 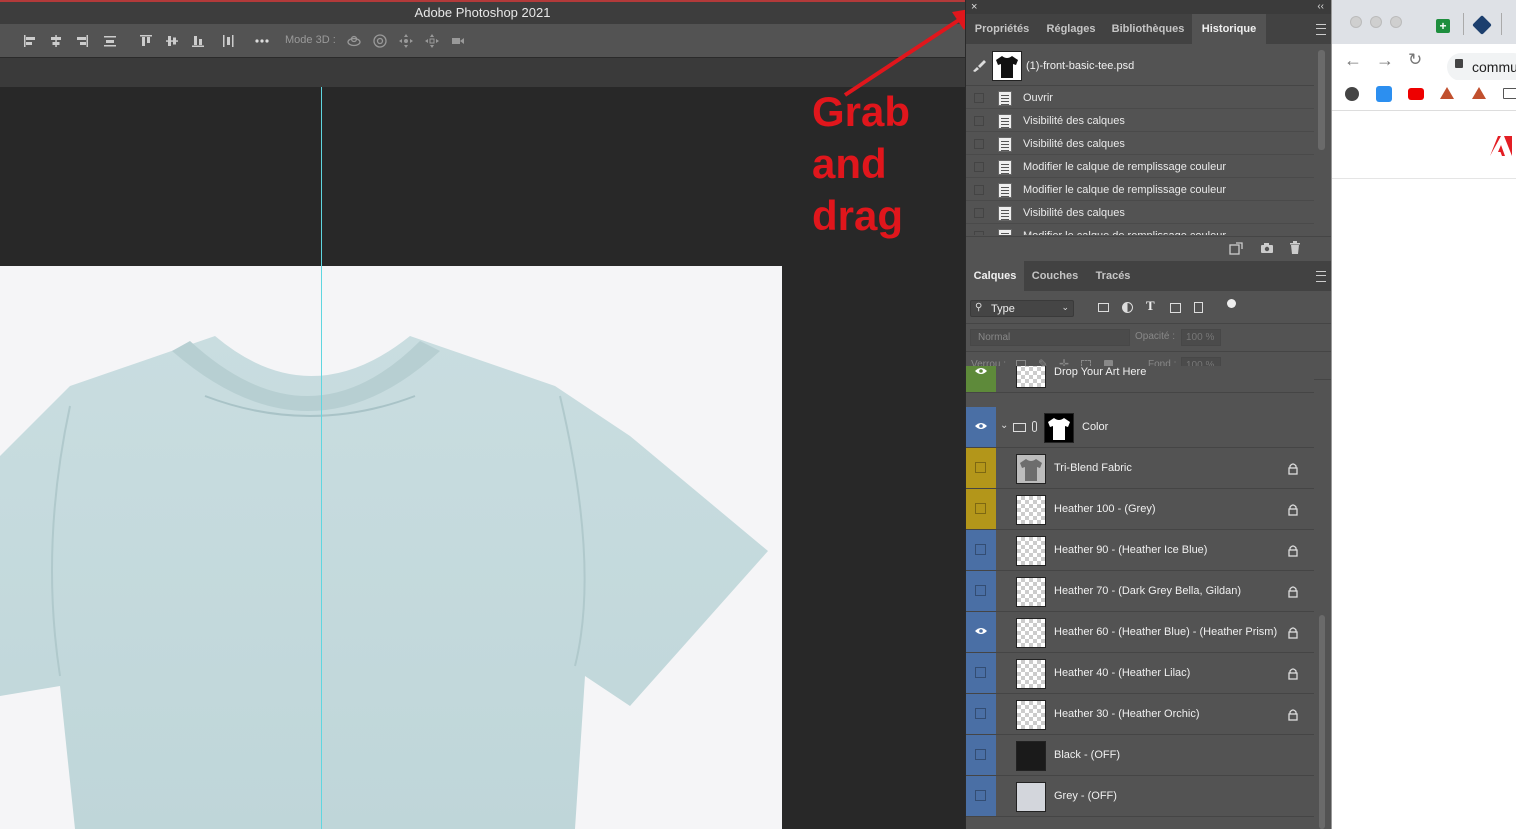 What do you see at coordinates (1127, 307) in the screenshot?
I see `filter-adjustment-icon` at bounding box center [1127, 307].